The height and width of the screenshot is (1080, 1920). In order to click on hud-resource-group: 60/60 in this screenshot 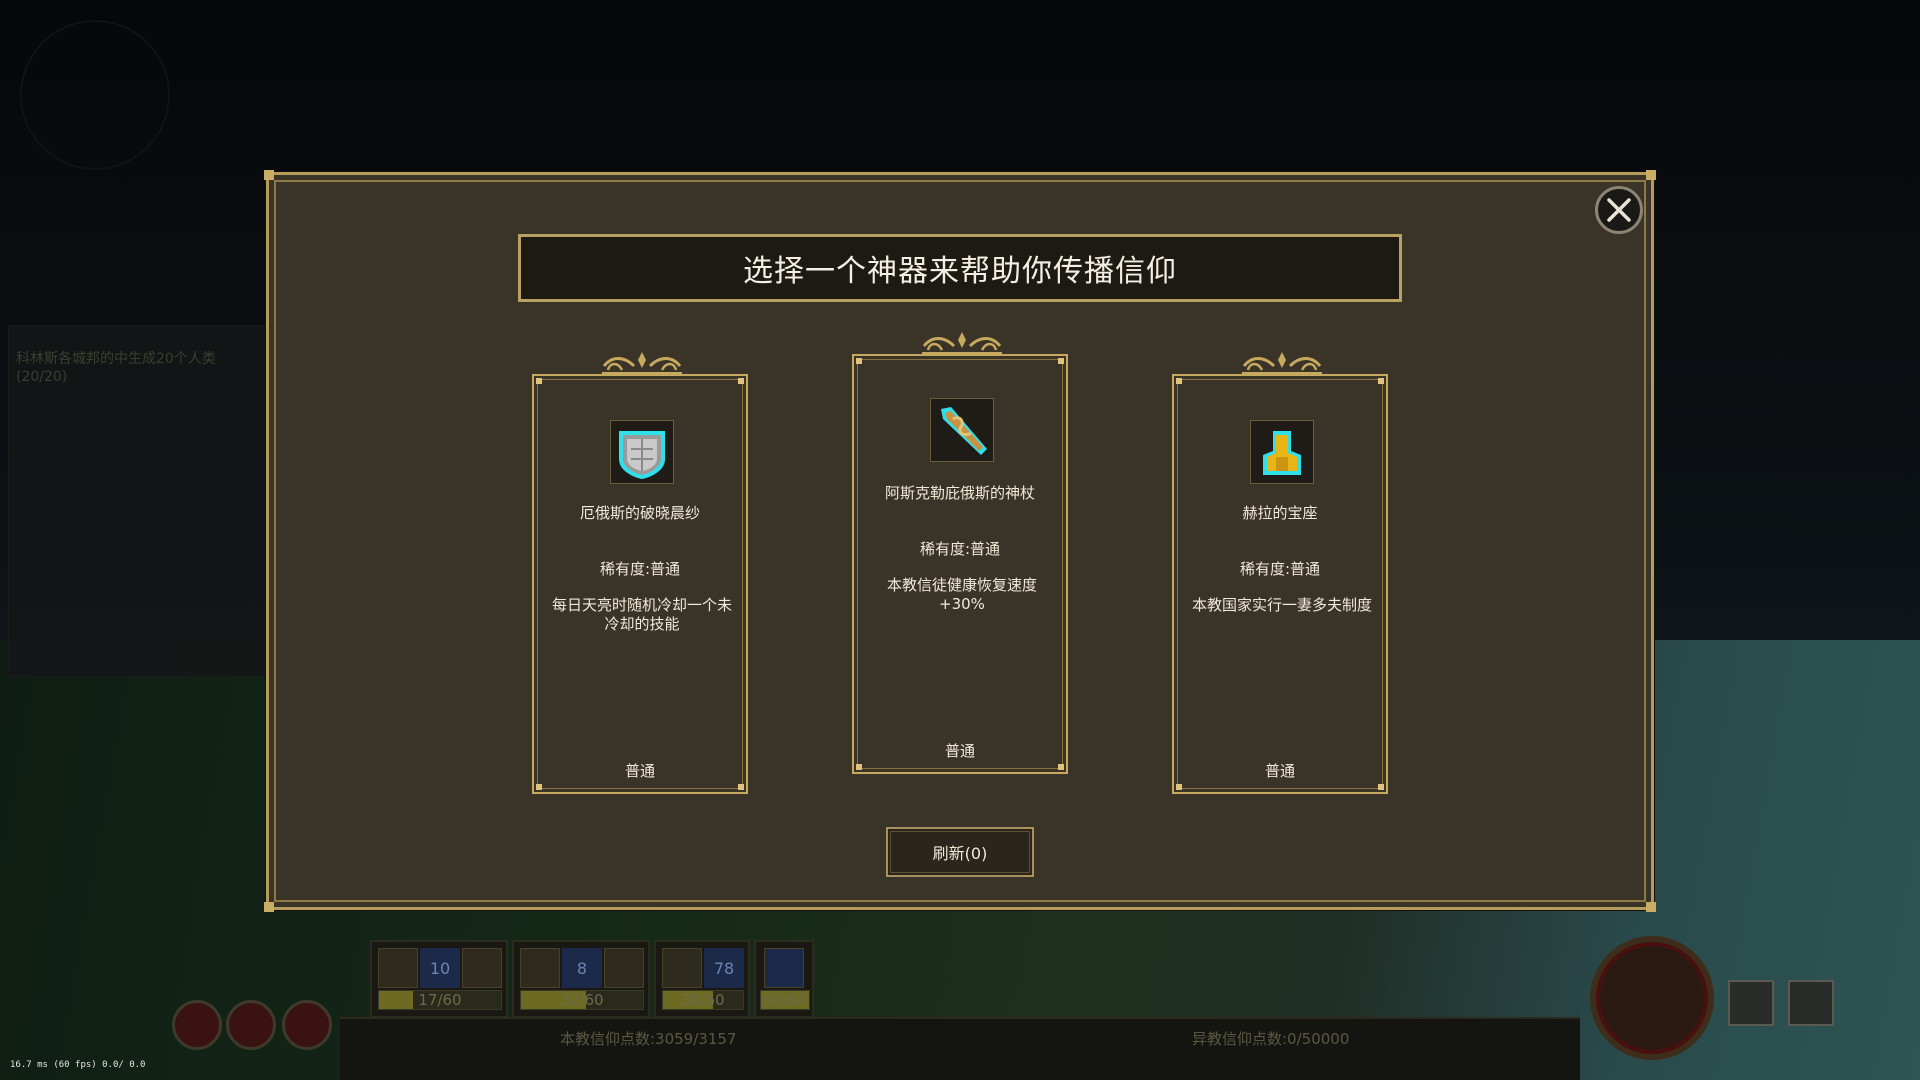, I will do `click(784, 979)`.